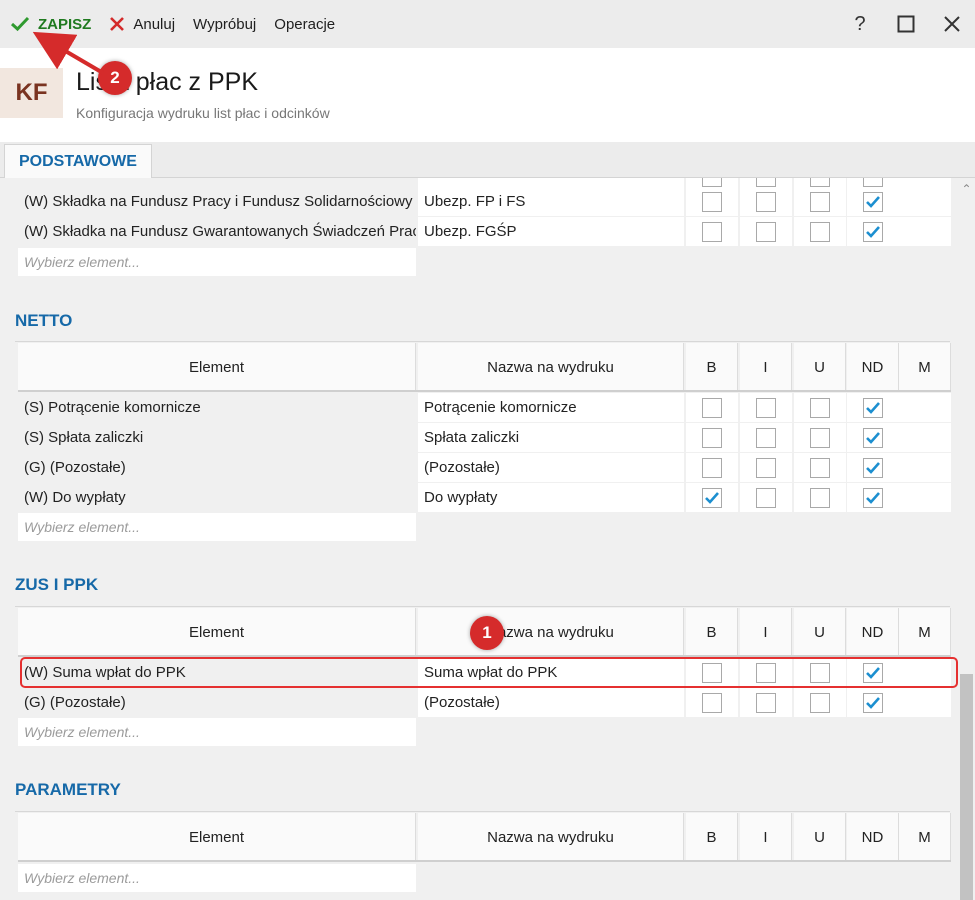 The width and height of the screenshot is (975, 900). I want to click on print-name-cell: Ubezp. FP i FS, so click(551, 201).